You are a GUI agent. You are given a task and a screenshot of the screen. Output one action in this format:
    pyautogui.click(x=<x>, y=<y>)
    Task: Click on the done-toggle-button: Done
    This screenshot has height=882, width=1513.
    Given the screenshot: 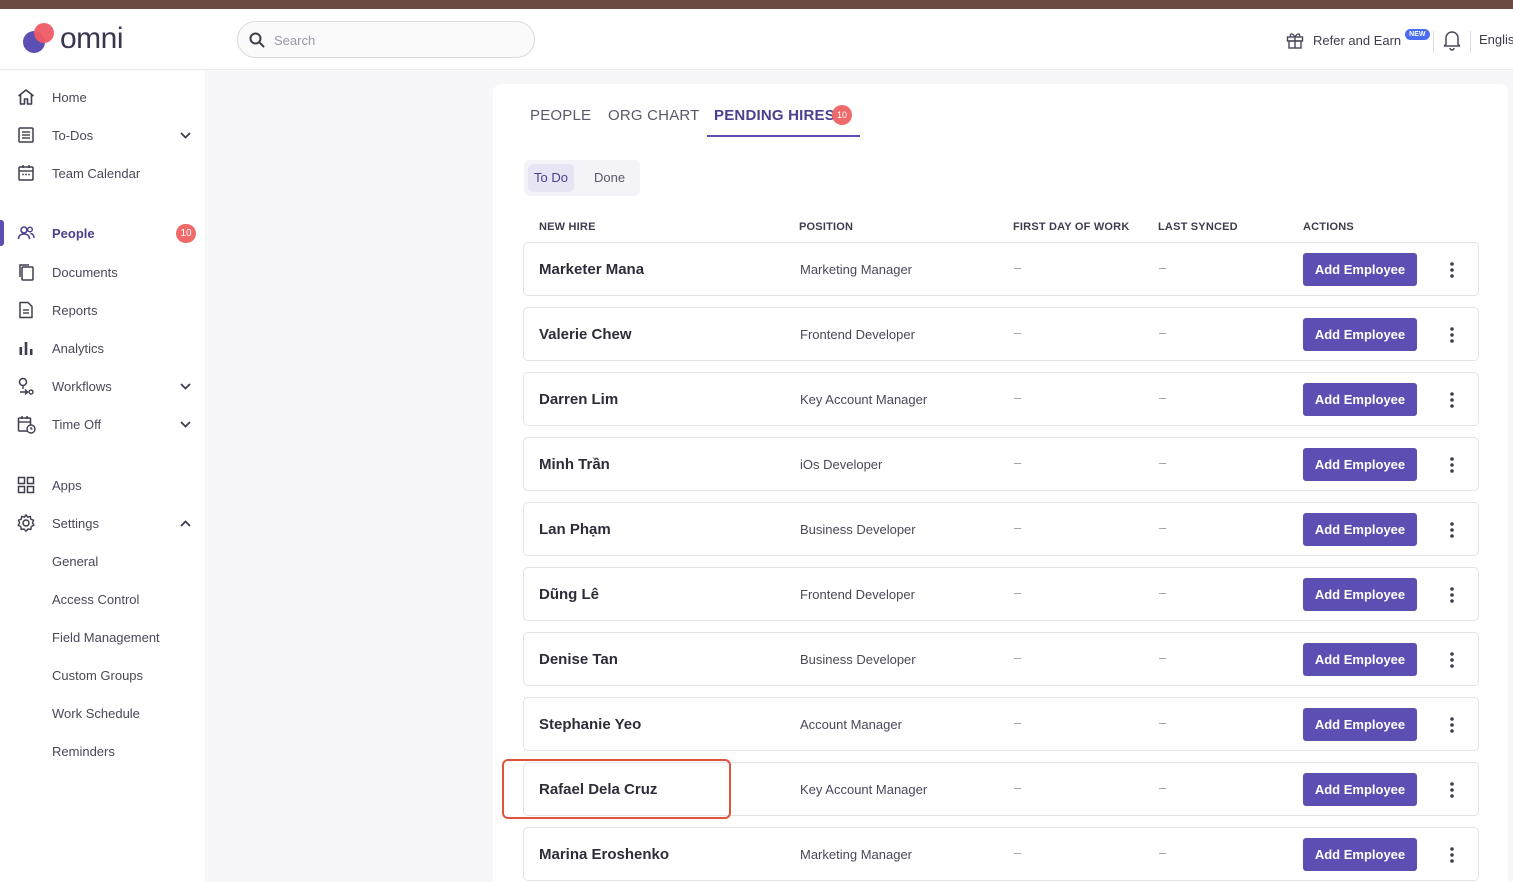 What is the action you would take?
    pyautogui.click(x=609, y=178)
    